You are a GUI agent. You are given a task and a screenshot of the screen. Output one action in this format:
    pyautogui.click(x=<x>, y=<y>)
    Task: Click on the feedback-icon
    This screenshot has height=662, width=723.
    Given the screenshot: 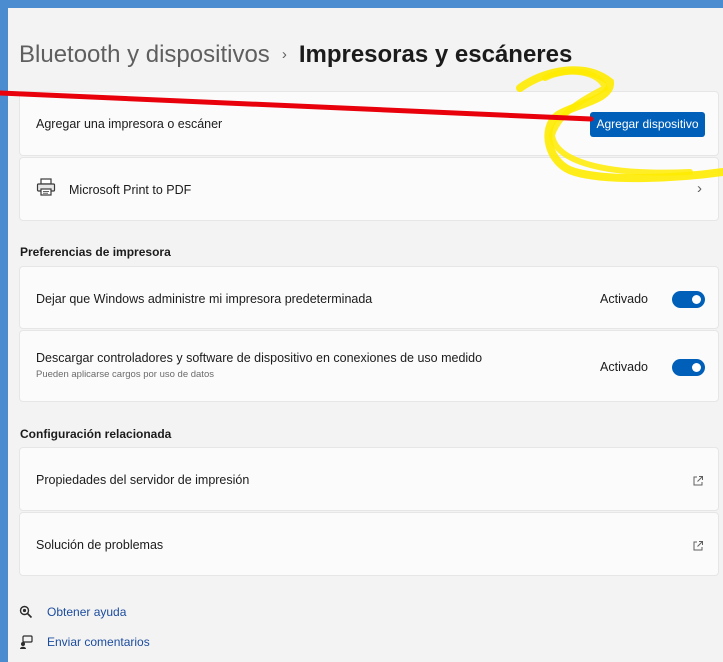 What is the action you would take?
    pyautogui.click(x=26, y=642)
    